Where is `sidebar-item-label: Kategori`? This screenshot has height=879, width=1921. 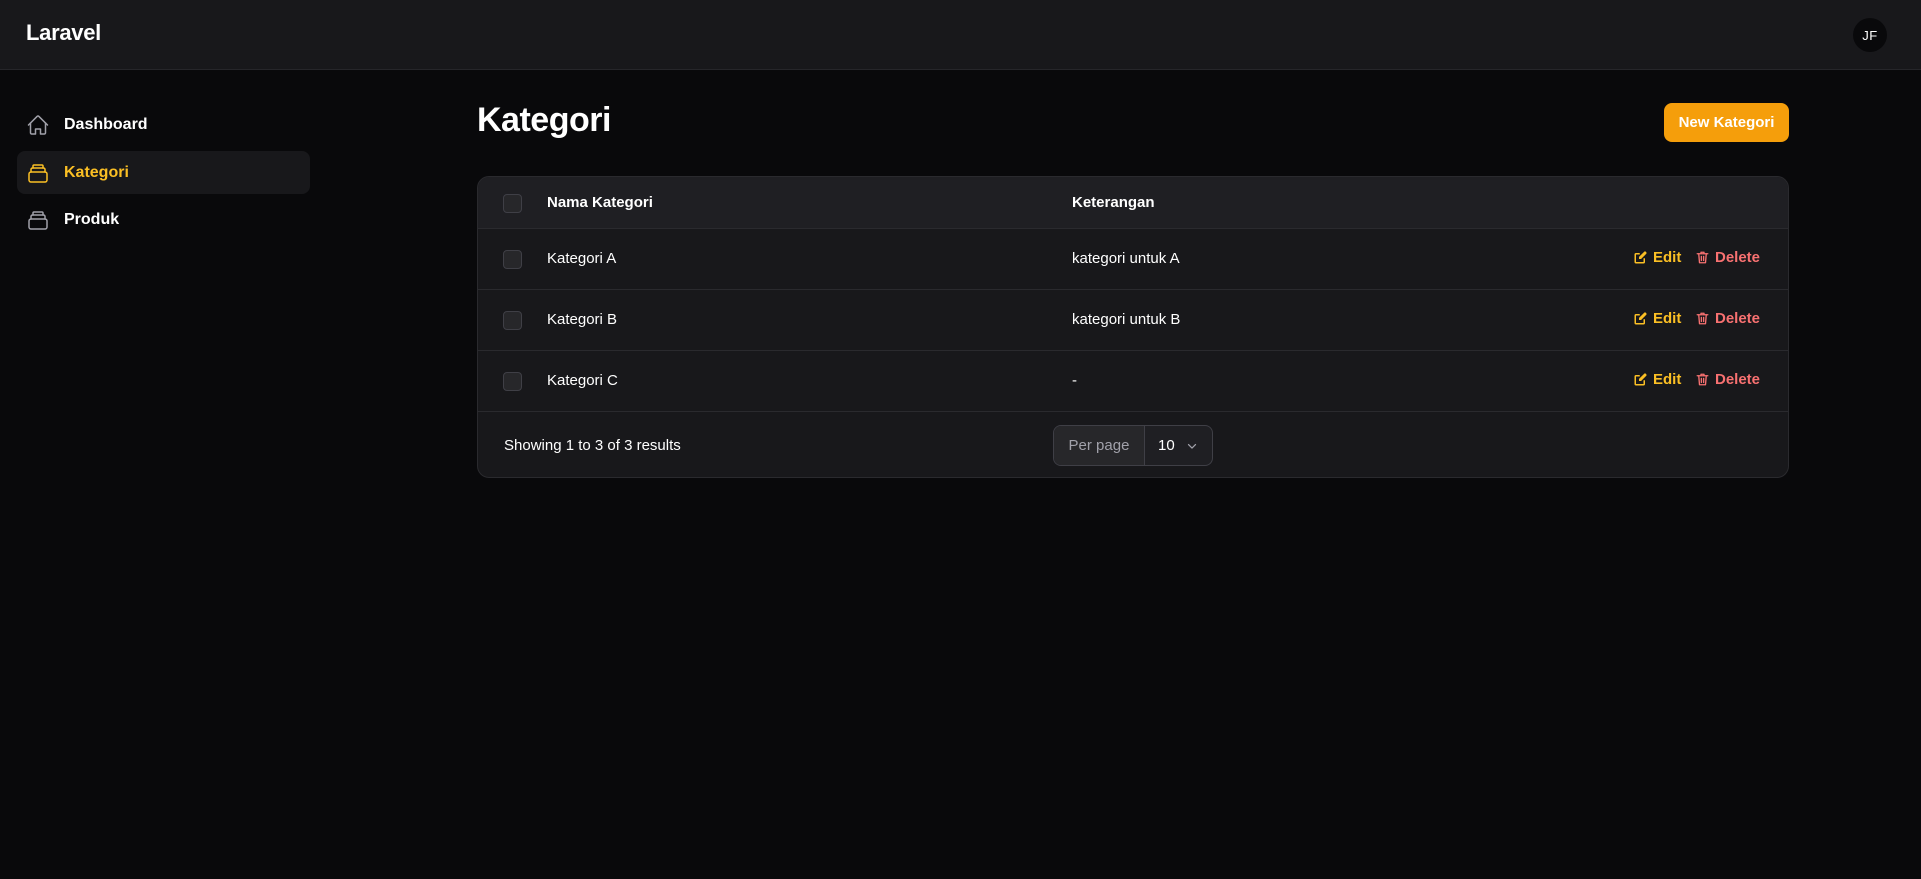 sidebar-item-label: Kategori is located at coordinates (96, 172).